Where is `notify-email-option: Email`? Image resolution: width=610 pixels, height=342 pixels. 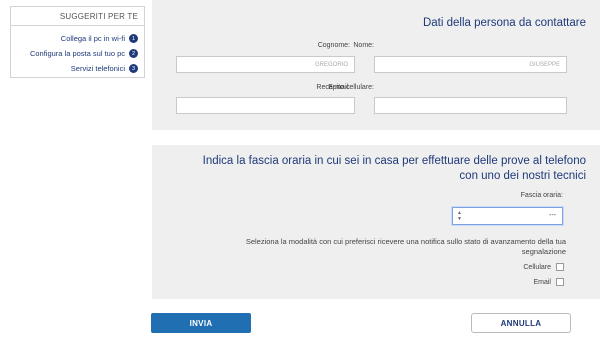
notify-email-option: Email is located at coordinates (548, 282).